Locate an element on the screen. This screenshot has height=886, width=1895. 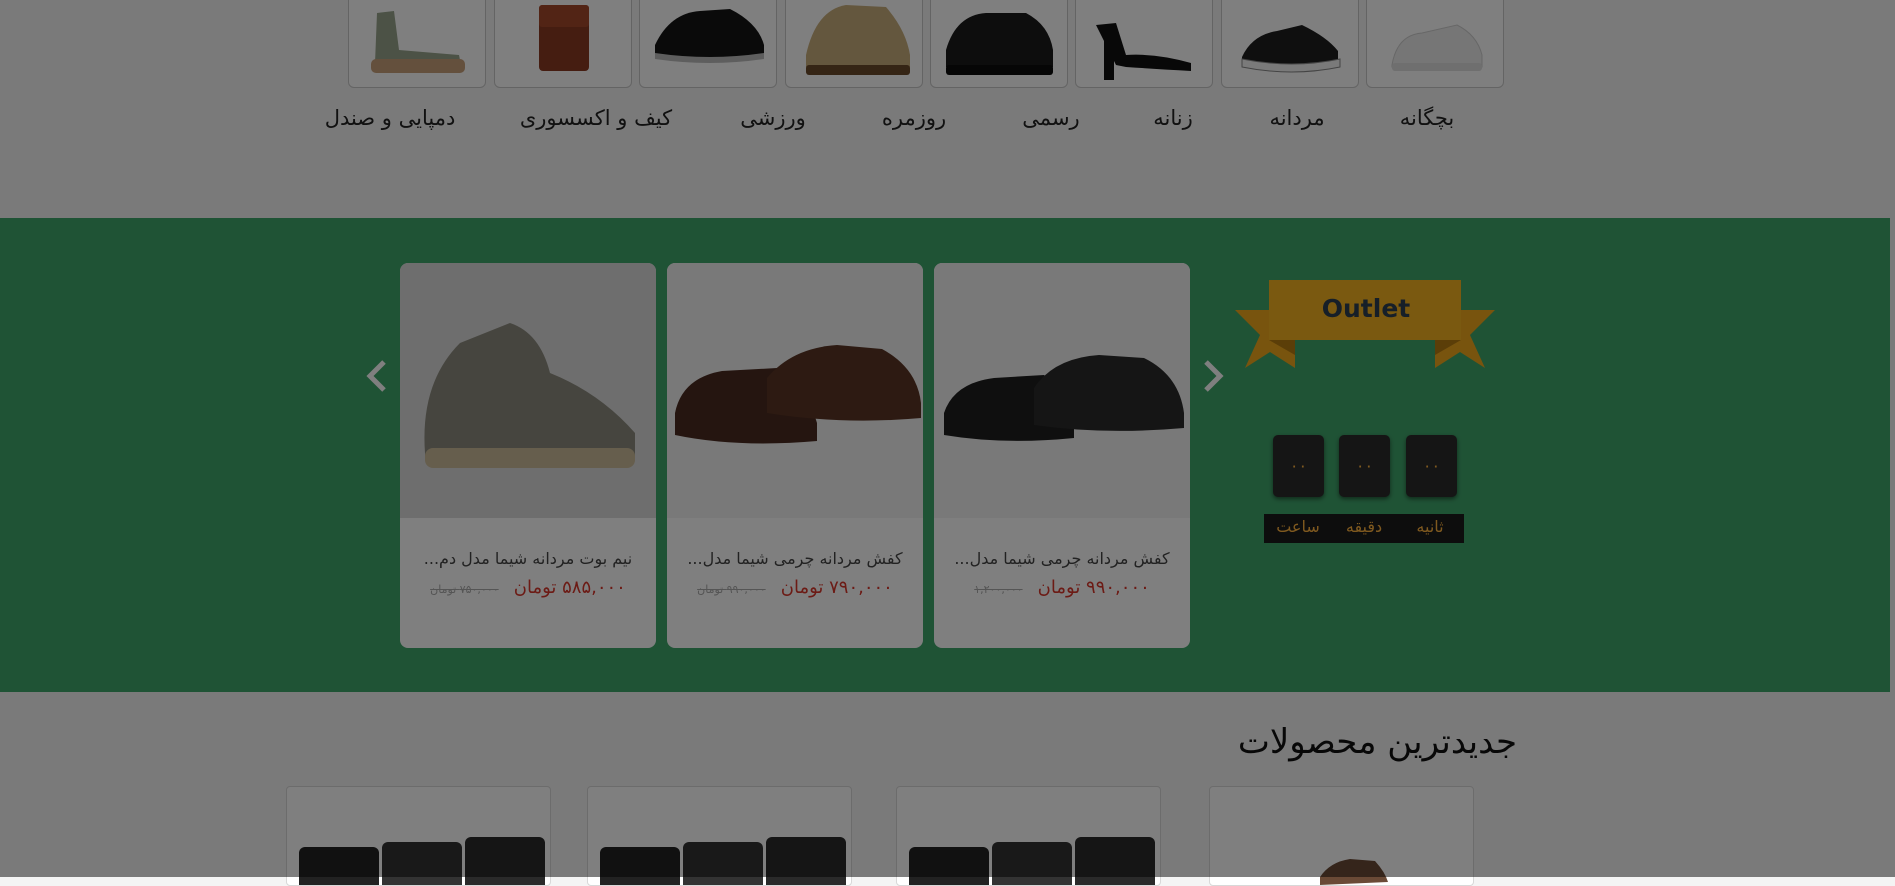
chevron-right-icon is located at coordinates (1214, 376).